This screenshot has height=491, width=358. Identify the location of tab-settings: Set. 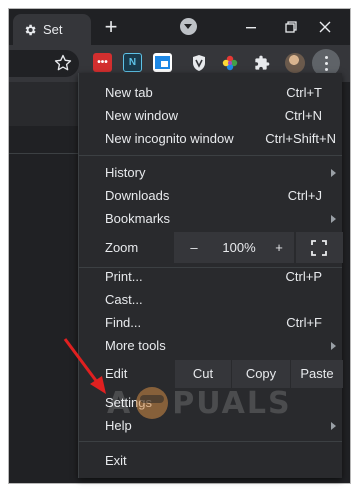
(52, 29).